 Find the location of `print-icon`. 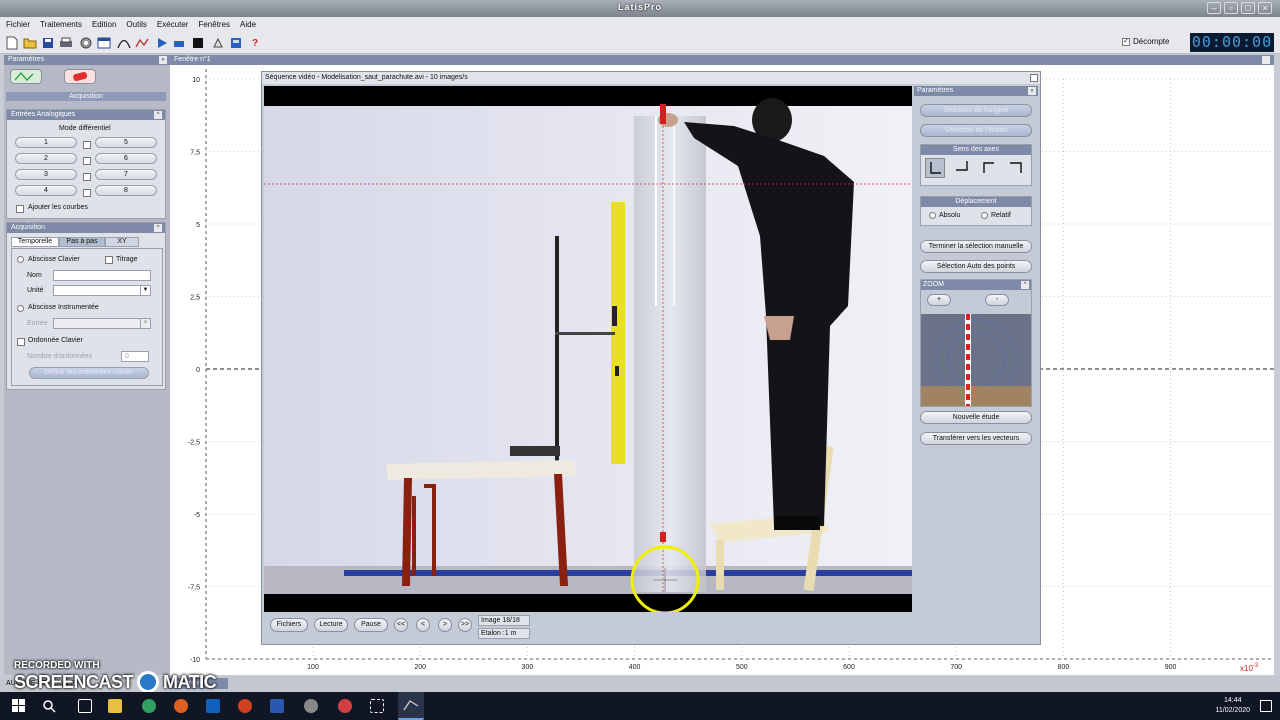

print-icon is located at coordinates (66, 43).